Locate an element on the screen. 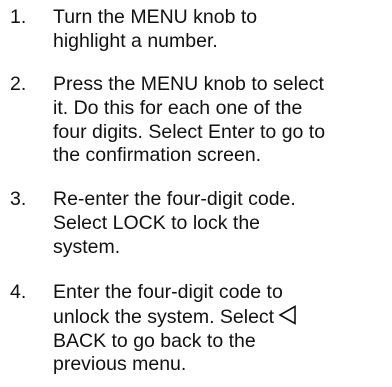 Image resolution: width=392 pixels, height=387 pixels. step-line: previous menu. is located at coordinates (120, 364).